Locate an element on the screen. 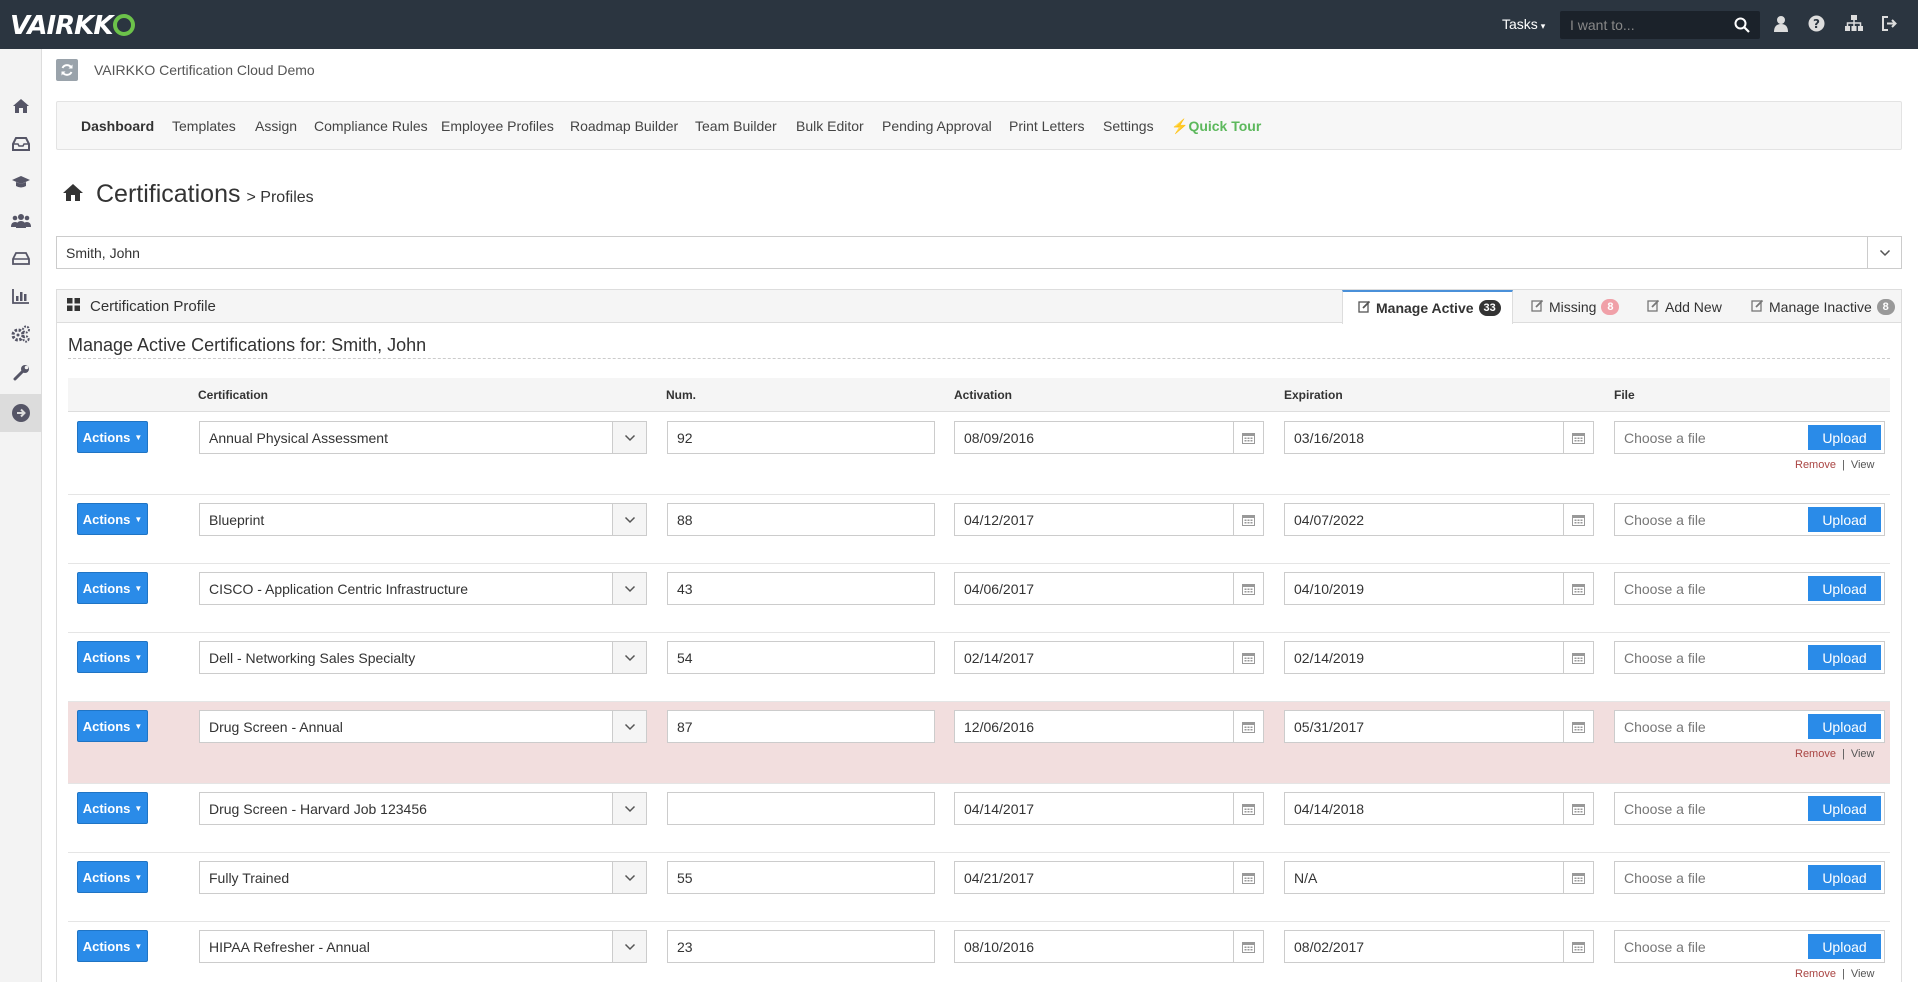 Image resolution: width=1918 pixels, height=982 pixels. num-input: 55 is located at coordinates (801, 877).